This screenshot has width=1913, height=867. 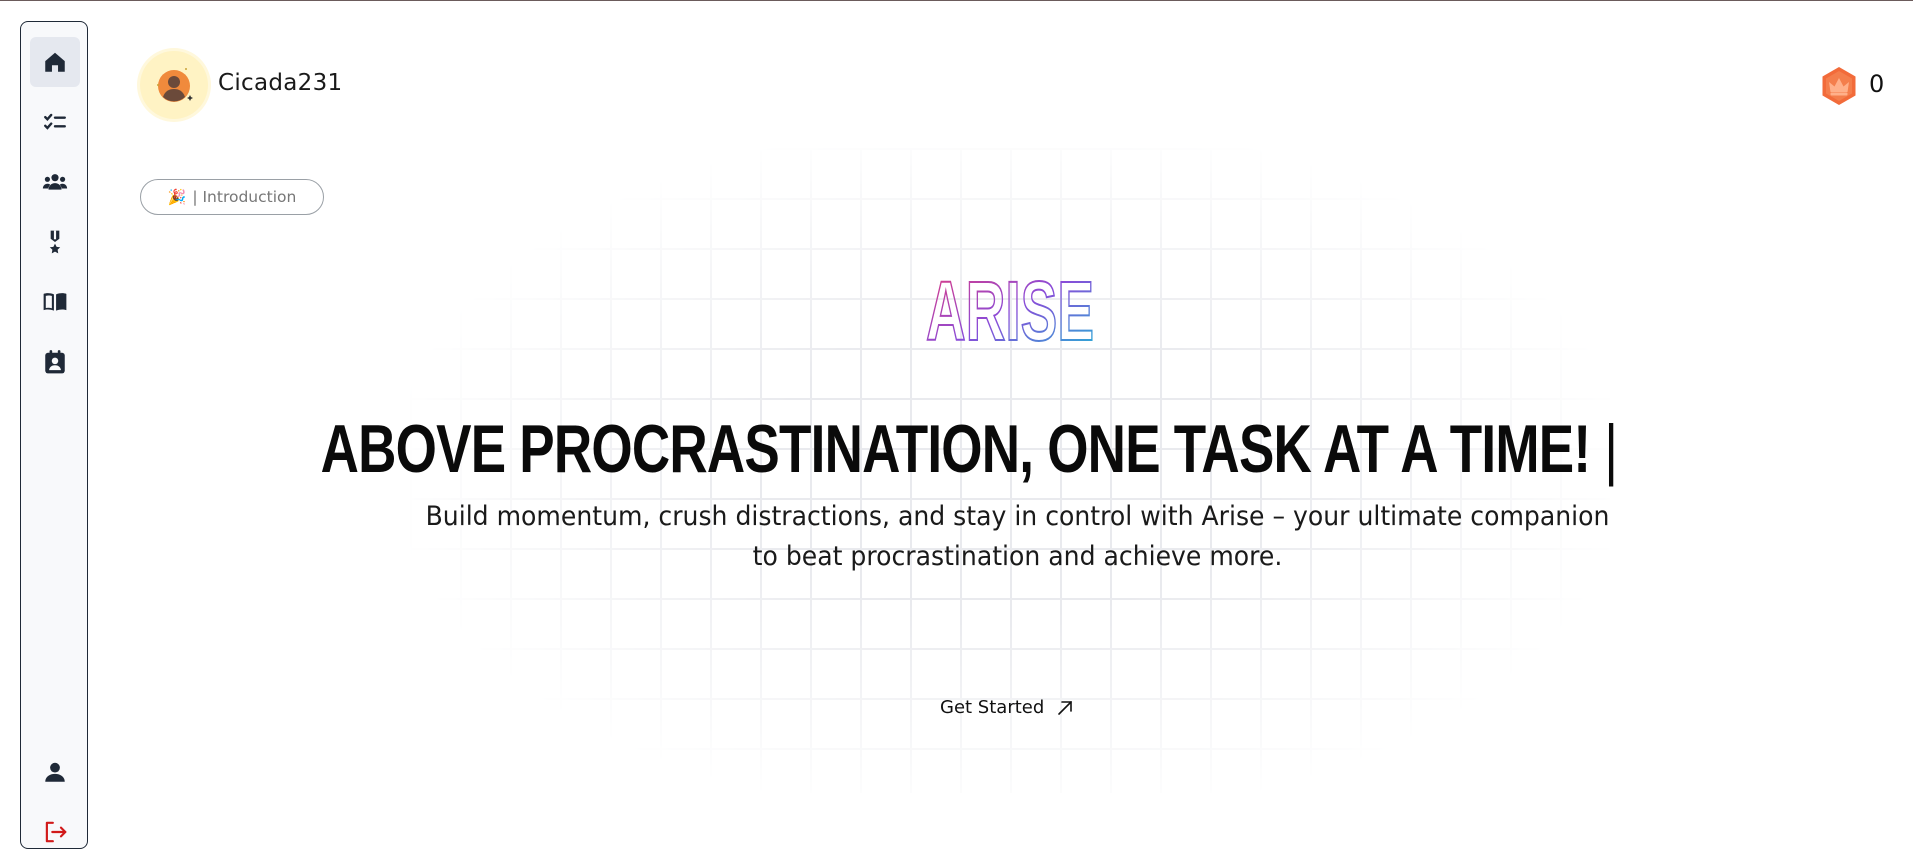 What do you see at coordinates (244, 197) in the screenshot?
I see `introduction-label: | Introduction` at bounding box center [244, 197].